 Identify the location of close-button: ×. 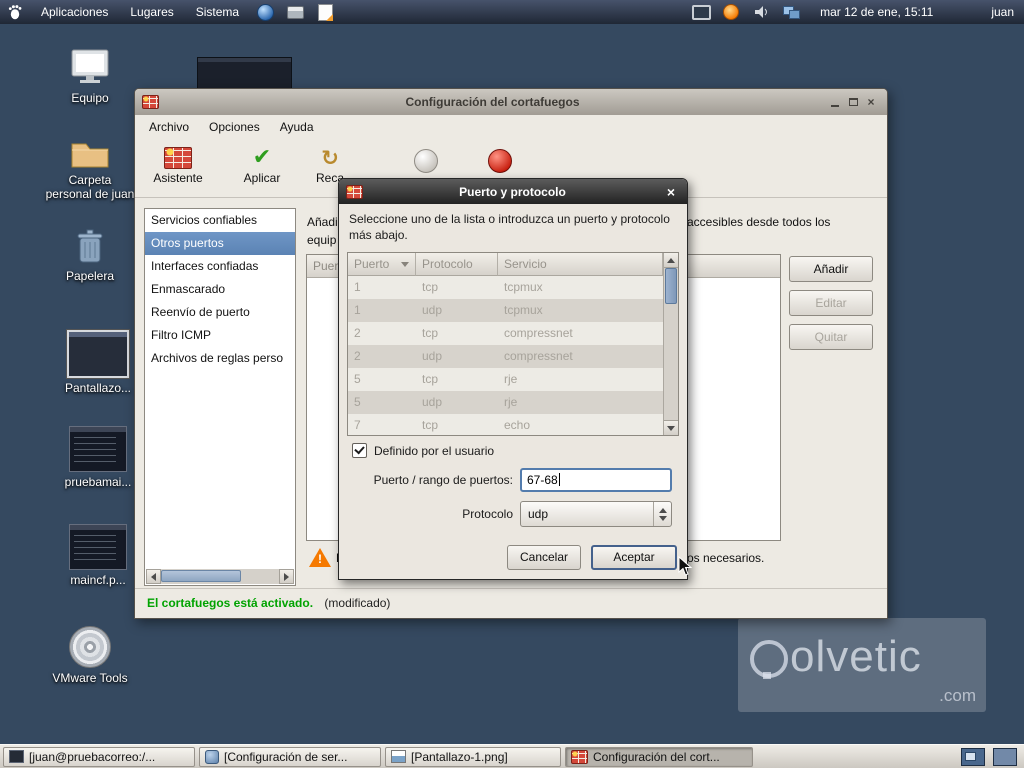
(871, 102).